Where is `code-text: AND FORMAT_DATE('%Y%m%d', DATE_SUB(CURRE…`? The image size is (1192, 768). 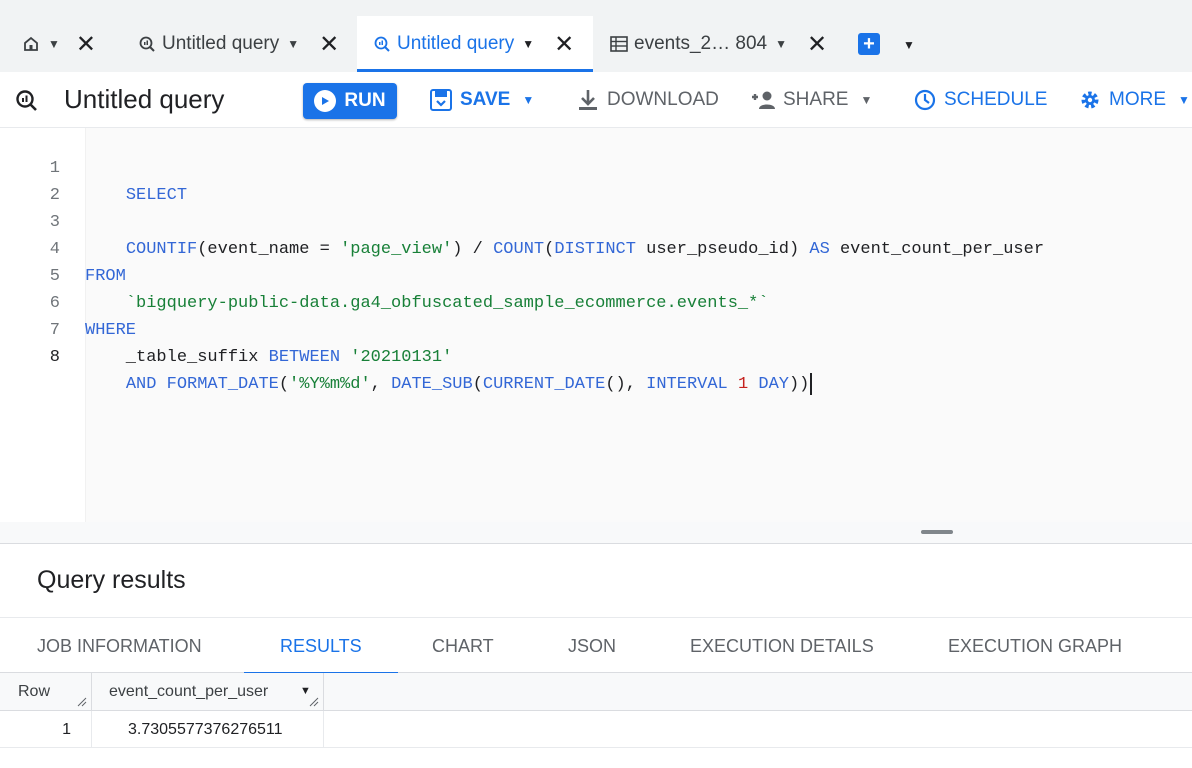 code-text: AND FORMAT_DATE('%Y%m%d', DATE_SUB(CURRE… is located at coordinates (449, 384).